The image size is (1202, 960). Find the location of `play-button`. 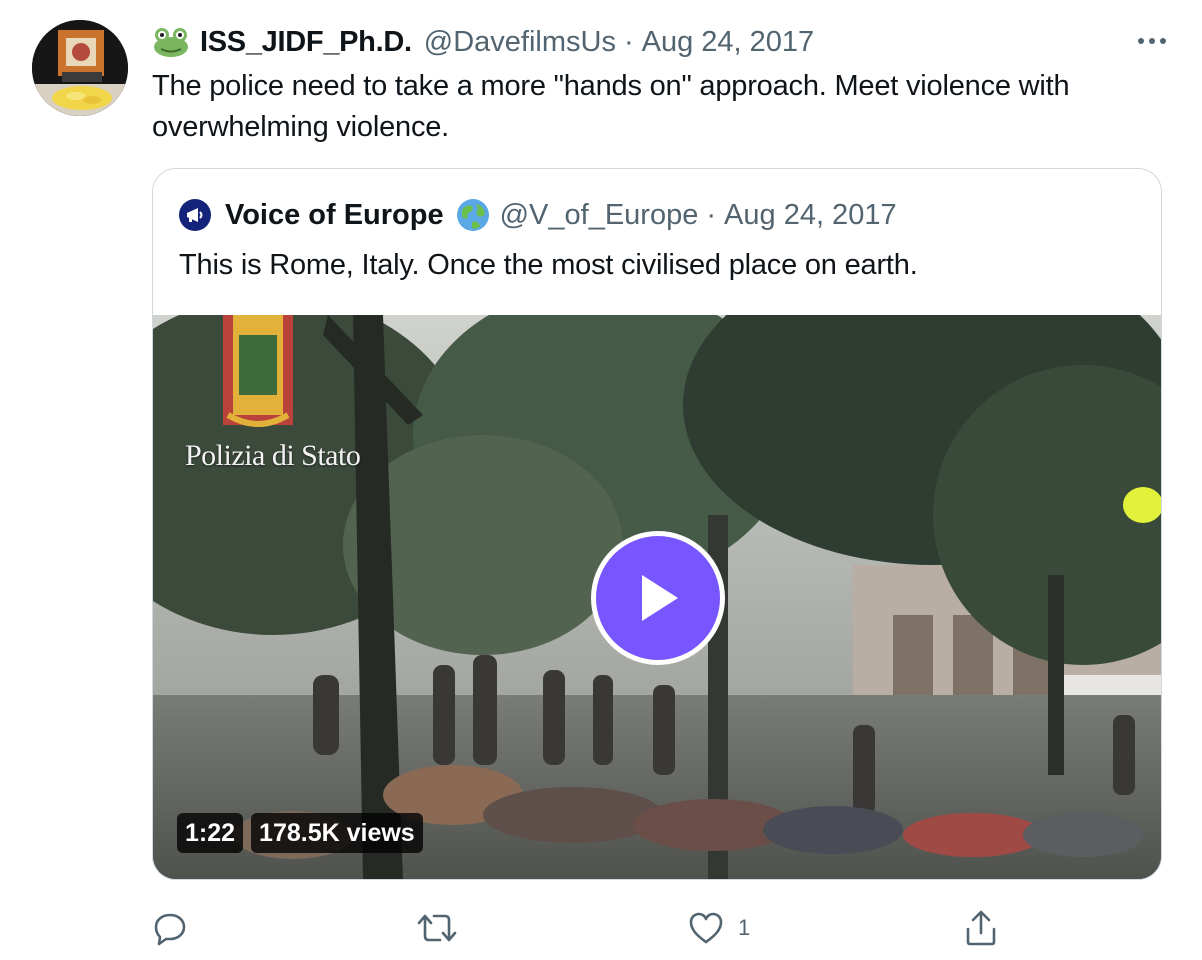

play-button is located at coordinates (658, 598).